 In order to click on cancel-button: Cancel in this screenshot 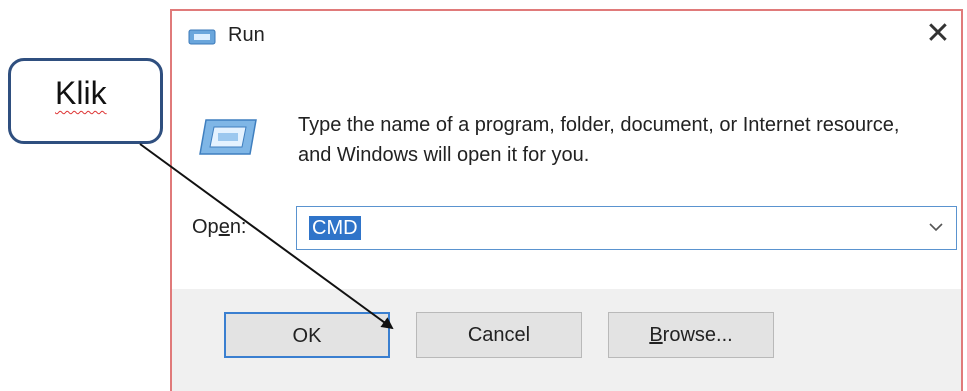, I will do `click(499, 335)`.